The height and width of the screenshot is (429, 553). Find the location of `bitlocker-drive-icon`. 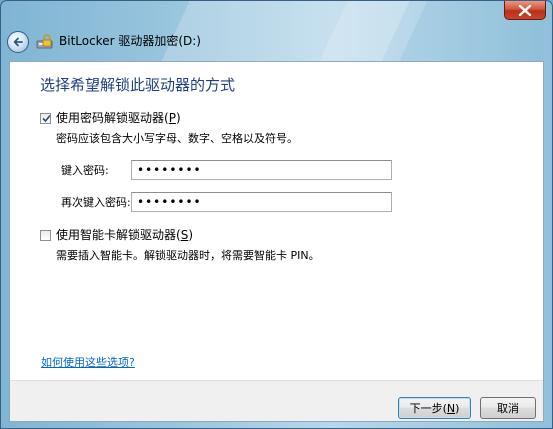

bitlocker-drive-icon is located at coordinates (44, 41).